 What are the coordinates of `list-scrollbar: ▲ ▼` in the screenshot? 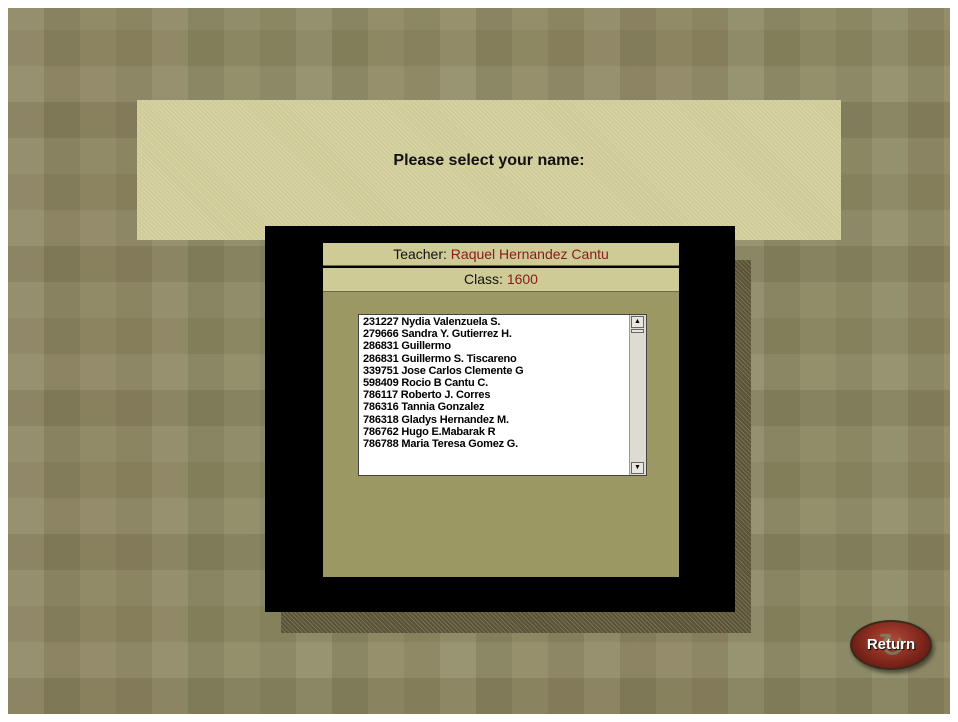 It's located at (637, 395).